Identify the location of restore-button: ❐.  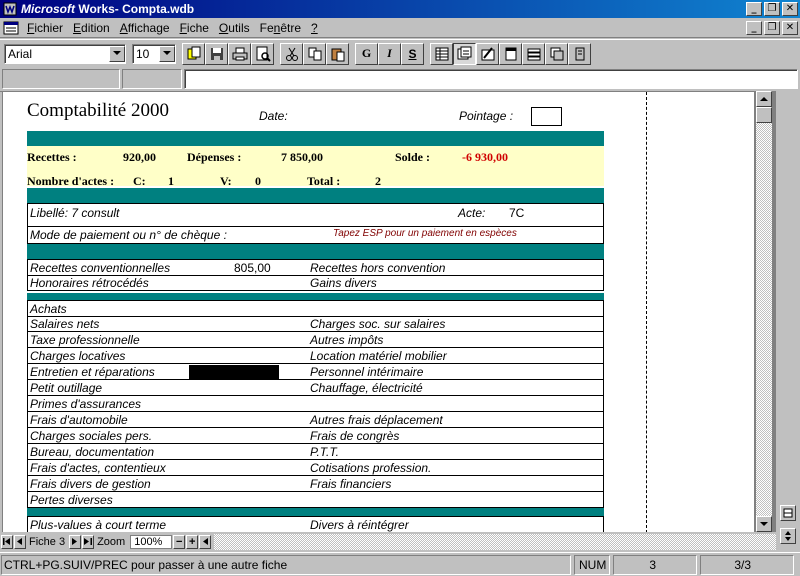
(772, 9).